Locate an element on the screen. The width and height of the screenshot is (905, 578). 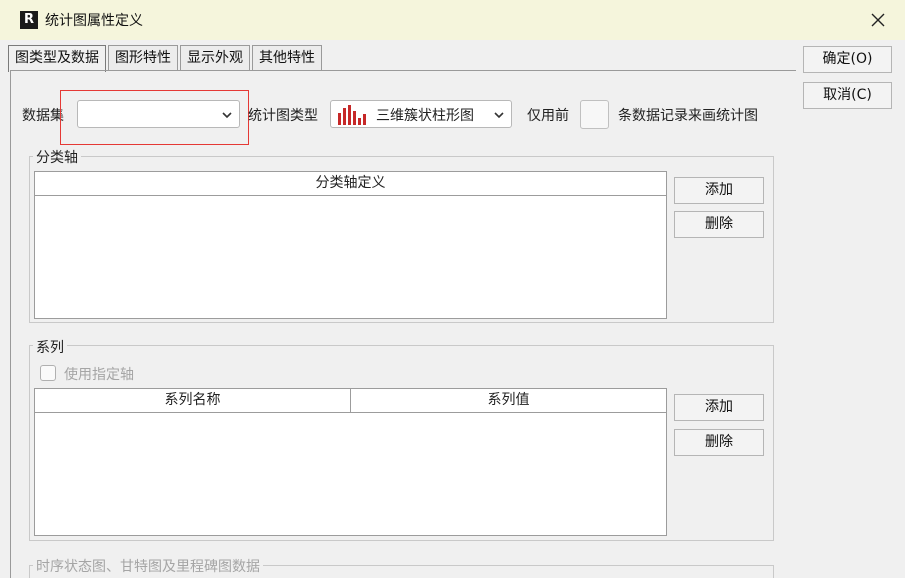
category-add-button: 添加 is located at coordinates (719, 190).